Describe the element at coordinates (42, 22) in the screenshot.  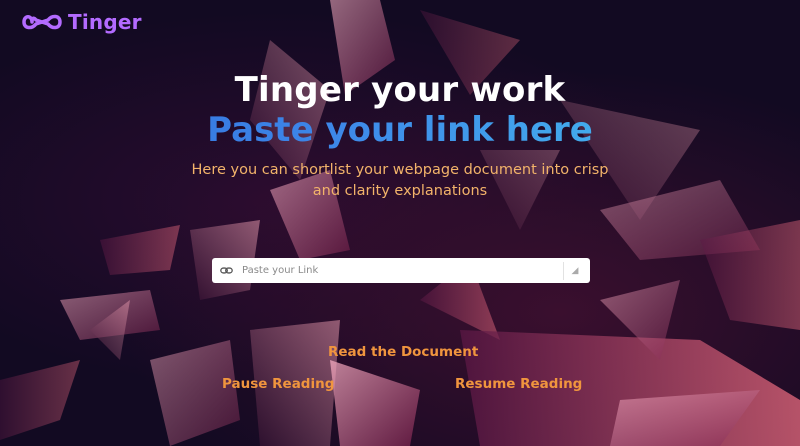
I see `infinity-icon` at that location.